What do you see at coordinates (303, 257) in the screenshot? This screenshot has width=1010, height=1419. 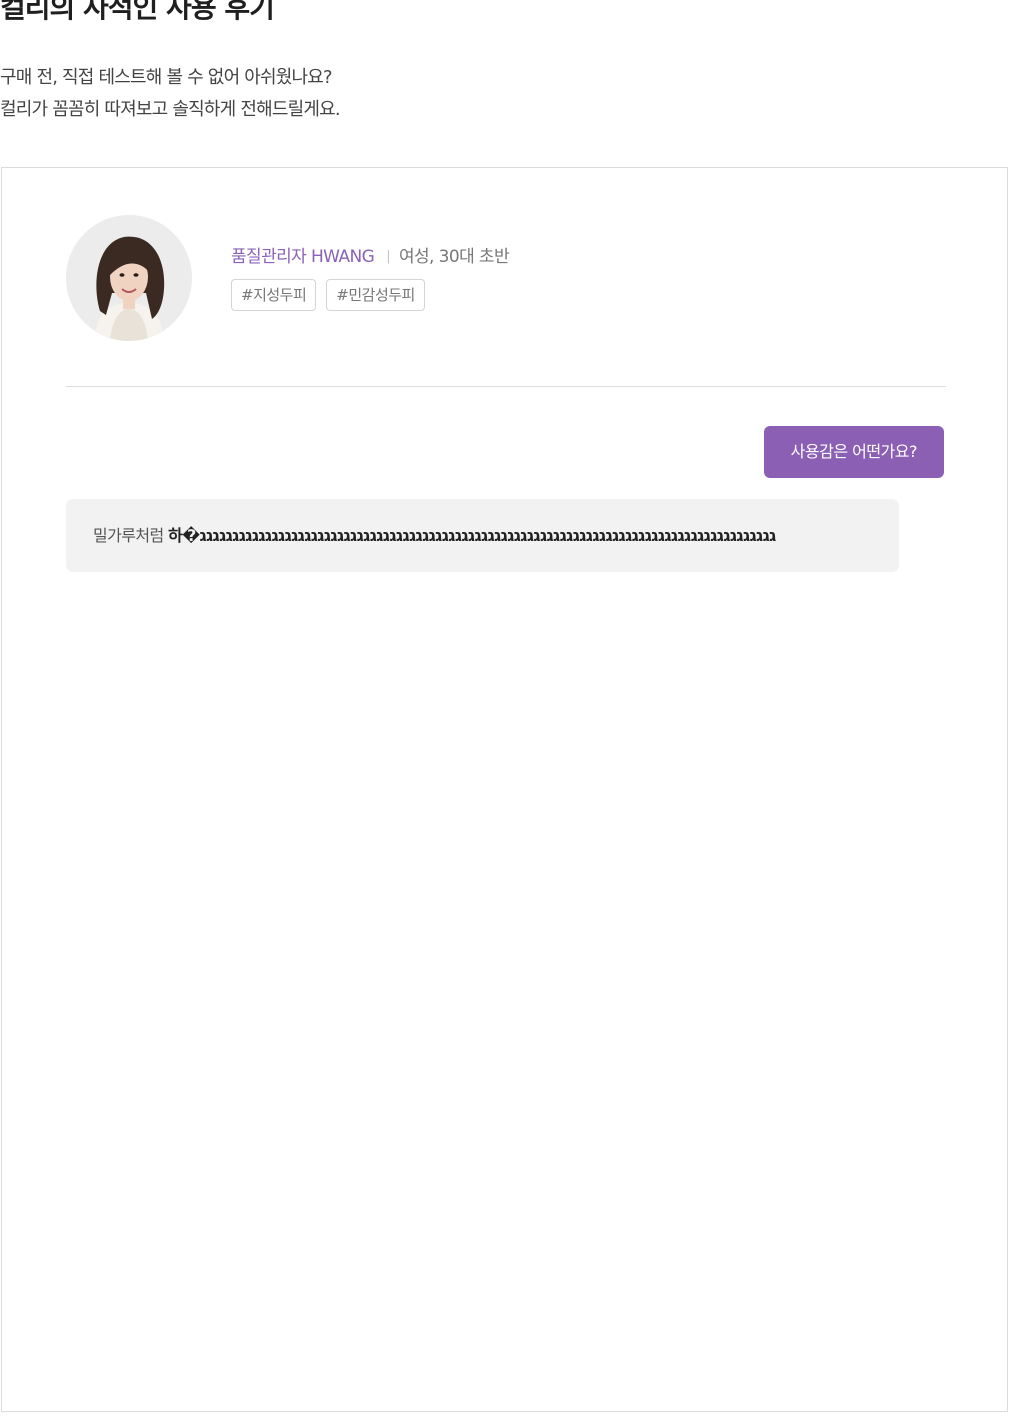 I see `reviewer-role: 품질관리자 HWANG` at bounding box center [303, 257].